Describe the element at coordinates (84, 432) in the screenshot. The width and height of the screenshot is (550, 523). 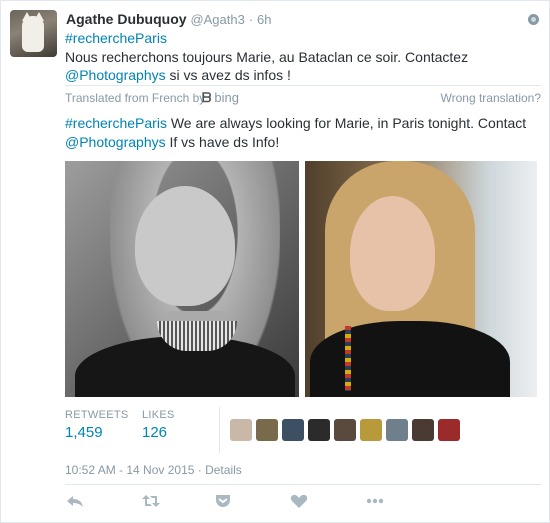
I see `retweets-count: 1,459` at that location.